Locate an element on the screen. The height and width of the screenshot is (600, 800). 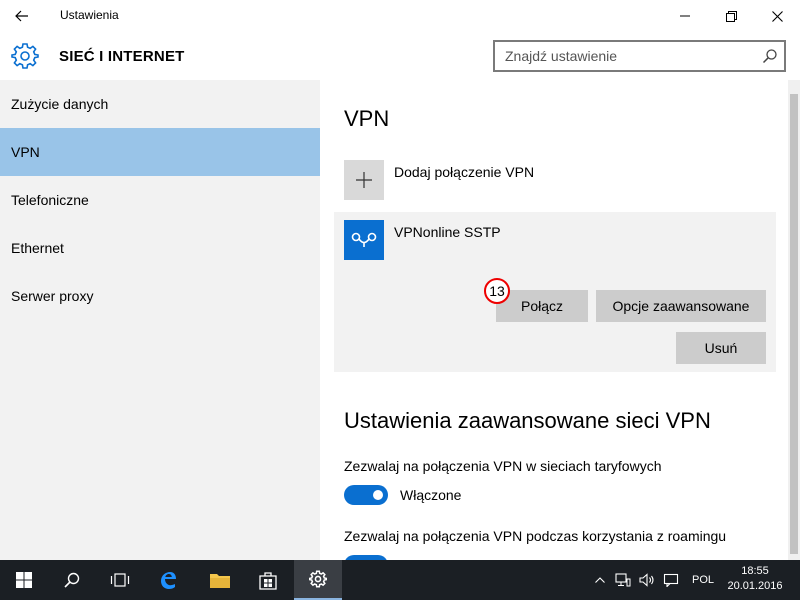
back-button is located at coordinates (22, 16).